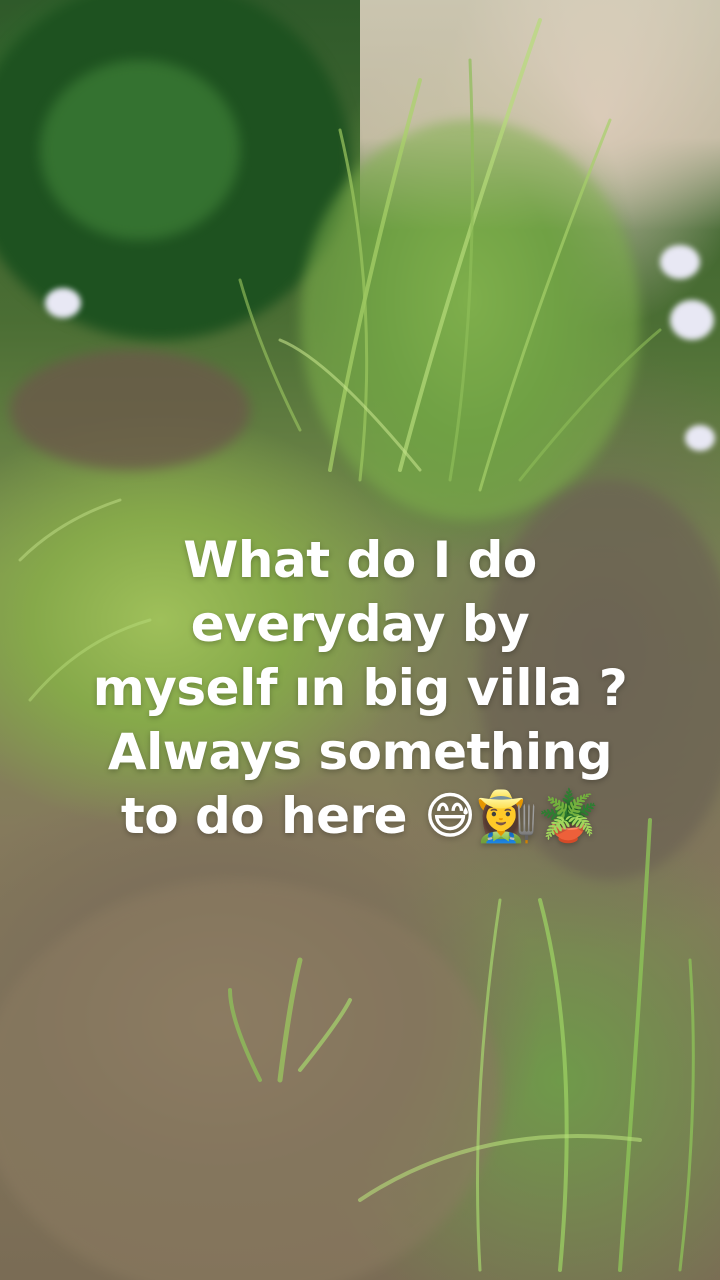 This screenshot has height=1280, width=720. I want to click on caption-line-3: myself ın big villa ?, so click(360, 688).